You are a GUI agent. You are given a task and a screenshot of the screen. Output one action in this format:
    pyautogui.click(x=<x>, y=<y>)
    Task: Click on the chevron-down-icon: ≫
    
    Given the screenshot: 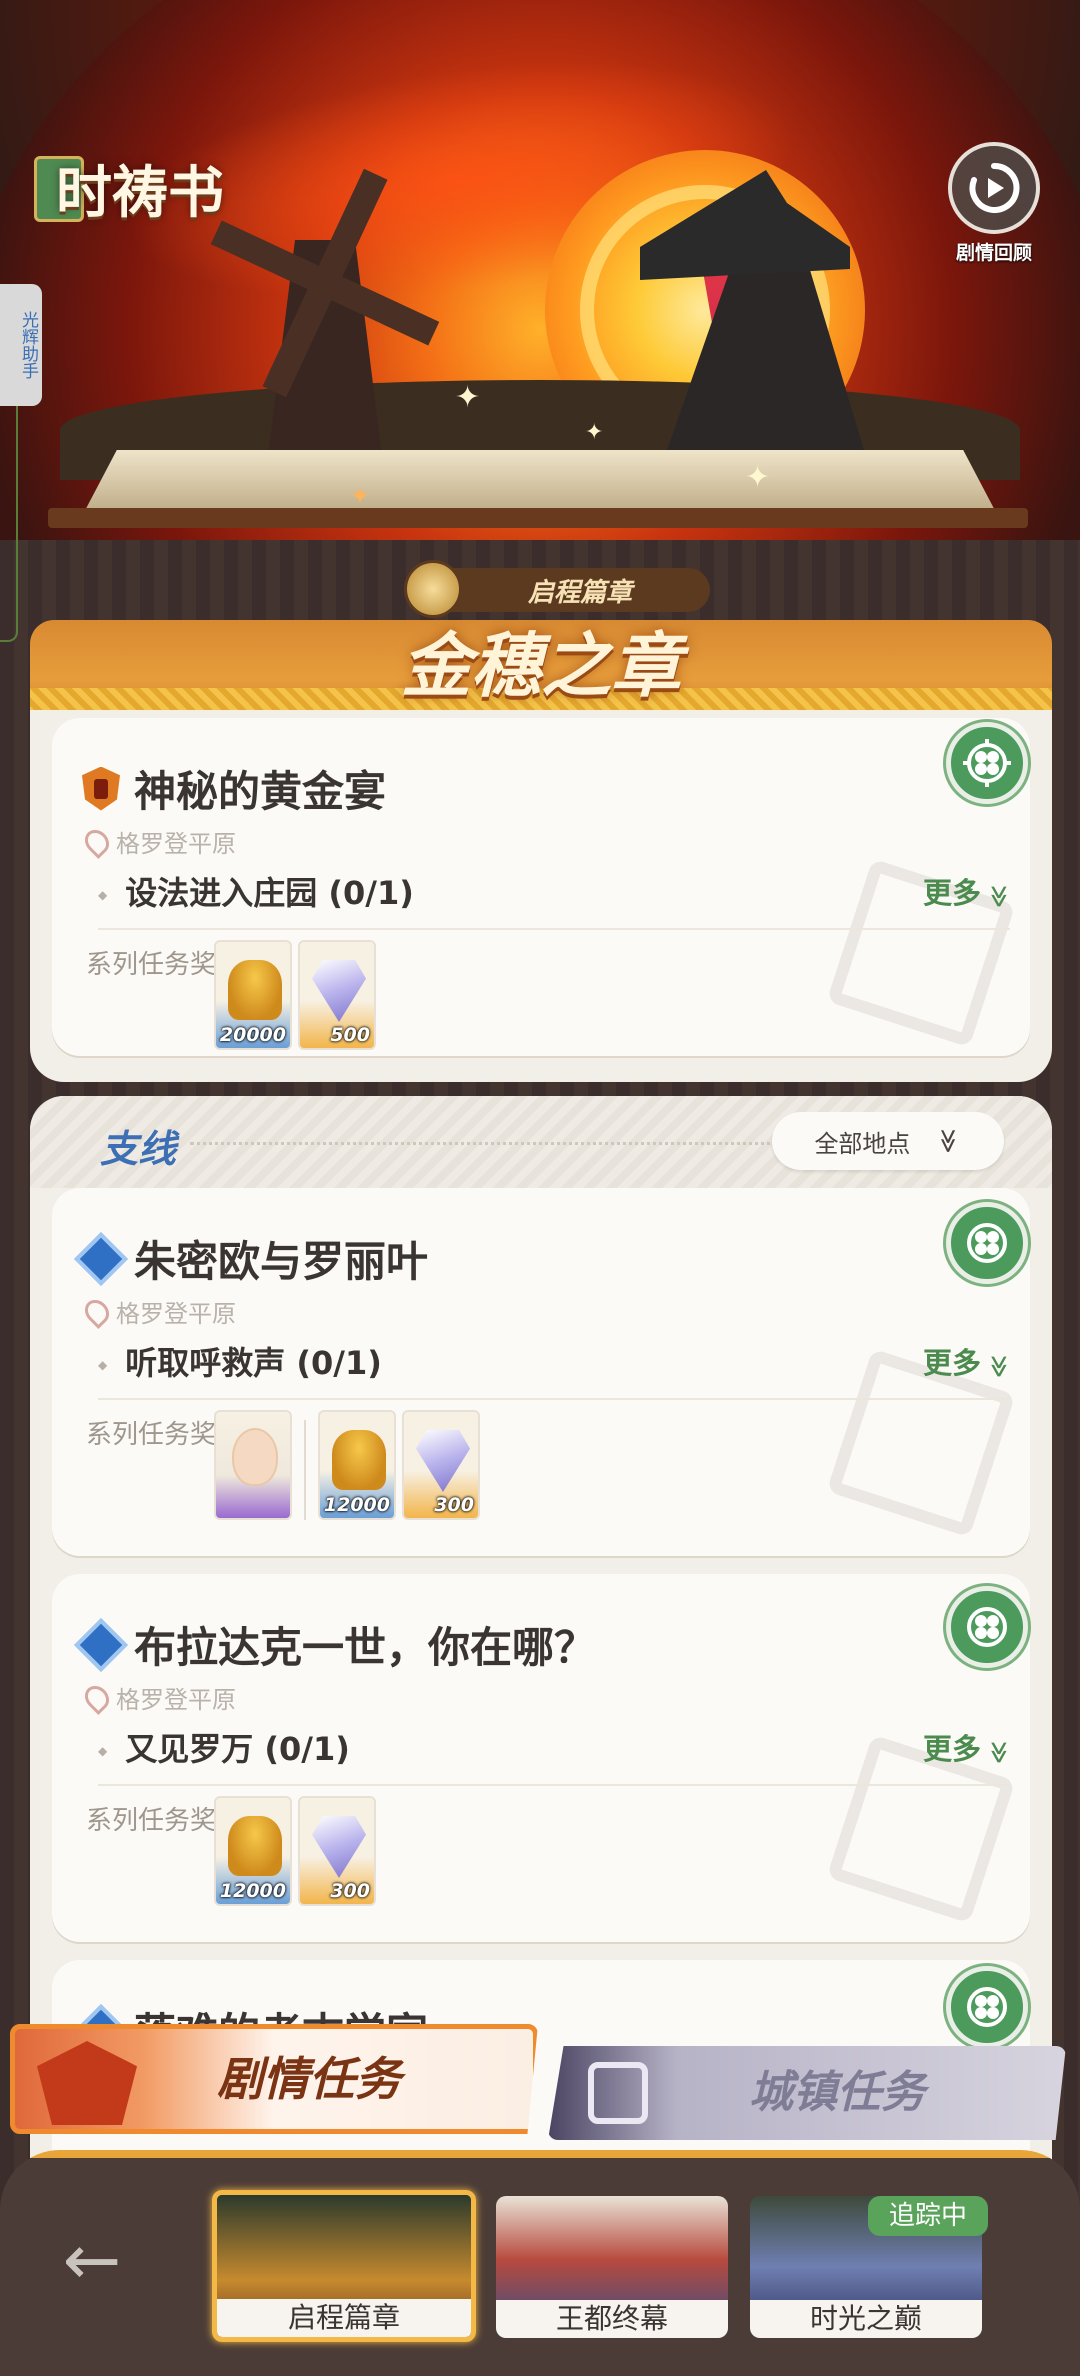 What is the action you would take?
    pyautogui.click(x=949, y=1141)
    